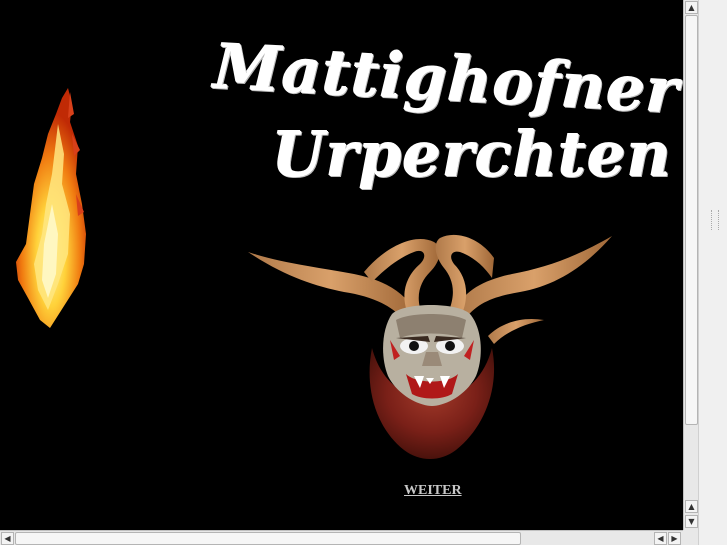 Image resolution: width=727 pixels, height=545 pixels. I want to click on page-title-line-2: Urperchten, so click(472, 154).